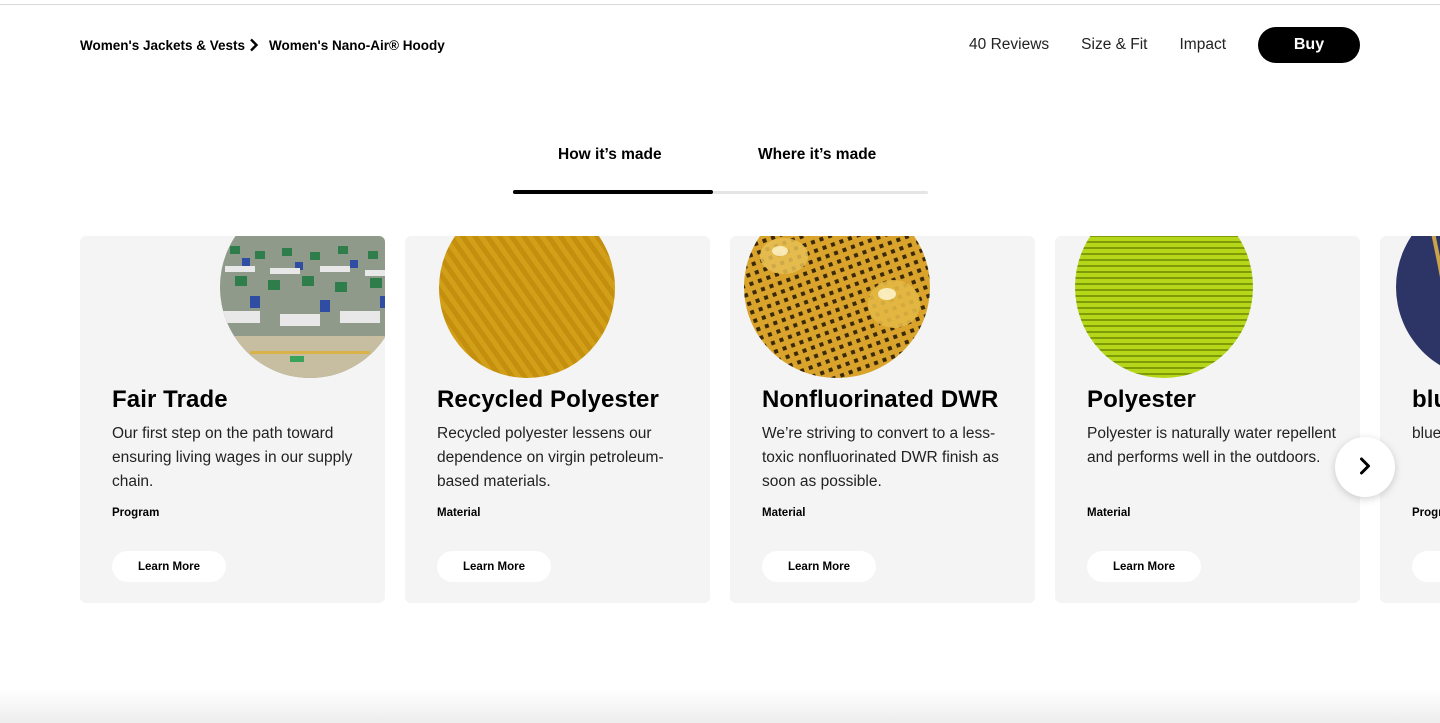 Image resolution: width=1440 pixels, height=723 pixels. What do you see at coordinates (1309, 45) in the screenshot?
I see `buy-button: Buy` at bounding box center [1309, 45].